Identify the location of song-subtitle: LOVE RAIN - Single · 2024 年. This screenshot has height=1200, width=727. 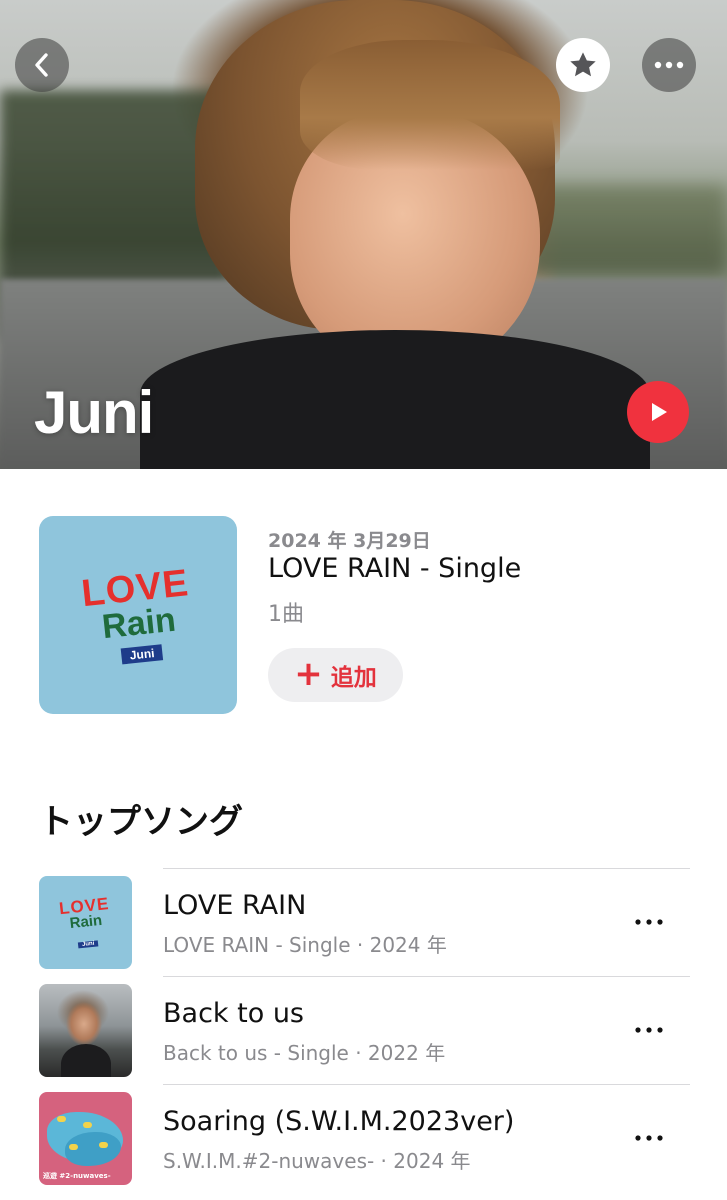
(305, 945).